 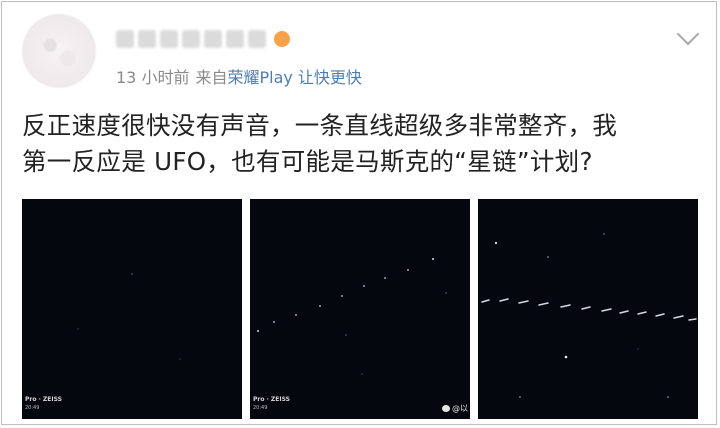 I want to click on post-text-line: 反正速度很快没有声音，一条直线超级多非常整齐，我, so click(x=320, y=125).